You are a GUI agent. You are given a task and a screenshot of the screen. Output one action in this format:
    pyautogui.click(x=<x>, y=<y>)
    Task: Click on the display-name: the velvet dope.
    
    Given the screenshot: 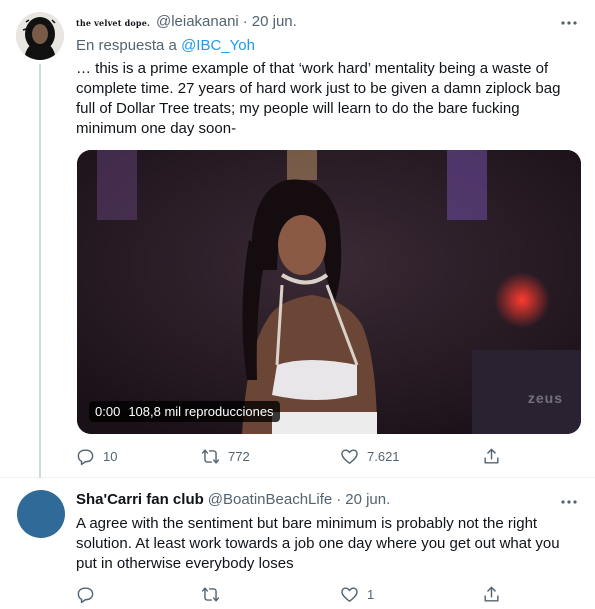 What is the action you would take?
    pyautogui.click(x=113, y=23)
    